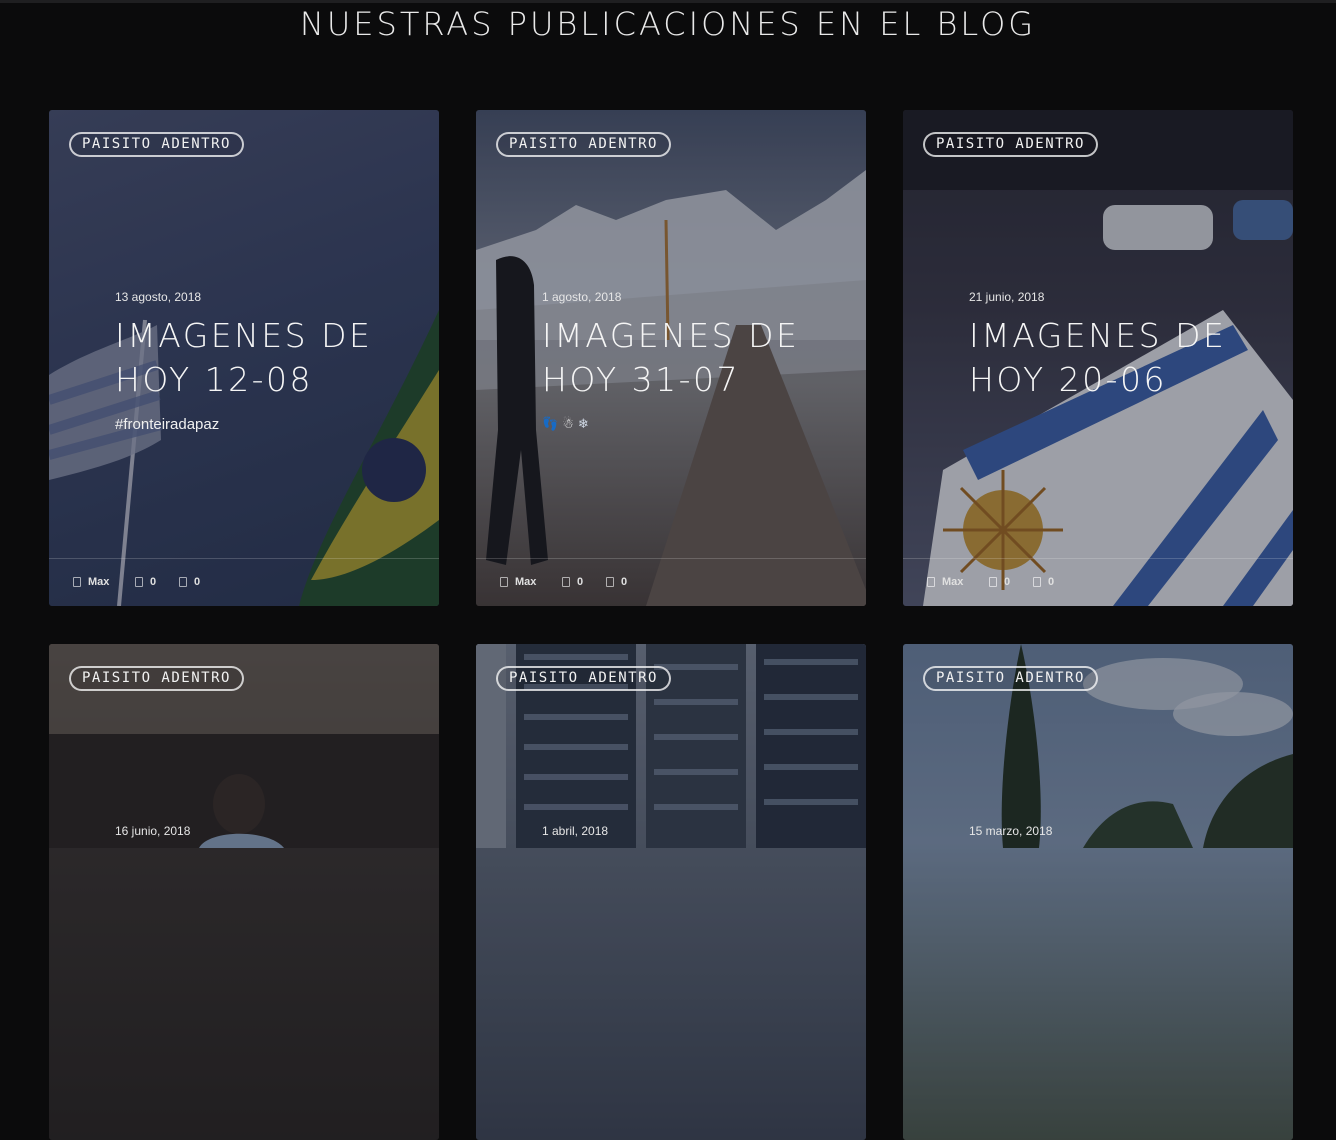  I want to click on section-title: NUESTRAS PUBLICACIONES EN EL BLOG, so click(668, 24).